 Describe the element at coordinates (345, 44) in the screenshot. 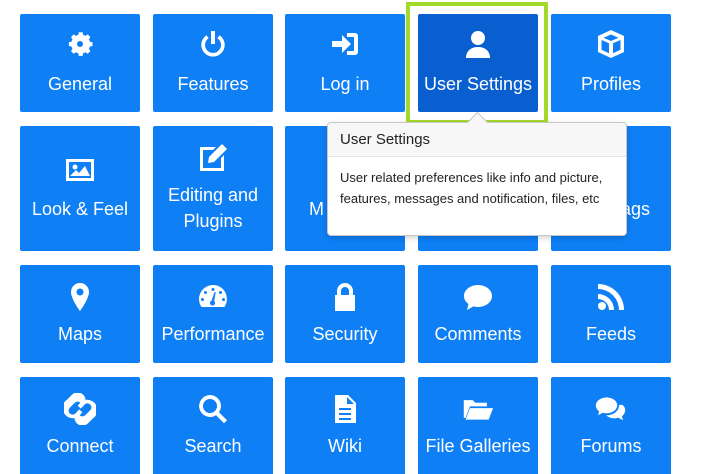

I see `sign-in-icon` at that location.